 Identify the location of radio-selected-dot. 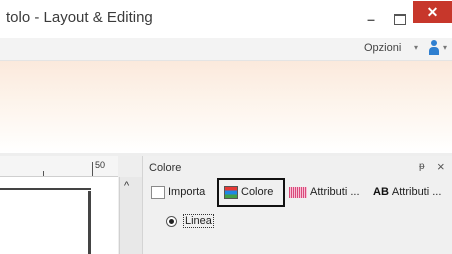
(171, 221).